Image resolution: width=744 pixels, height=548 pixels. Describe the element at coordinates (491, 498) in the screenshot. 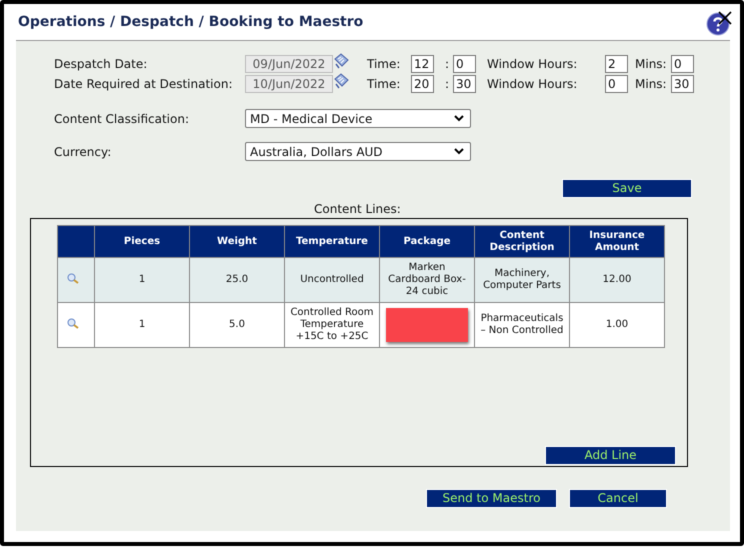

I see `send-button: Send to Maestro` at that location.